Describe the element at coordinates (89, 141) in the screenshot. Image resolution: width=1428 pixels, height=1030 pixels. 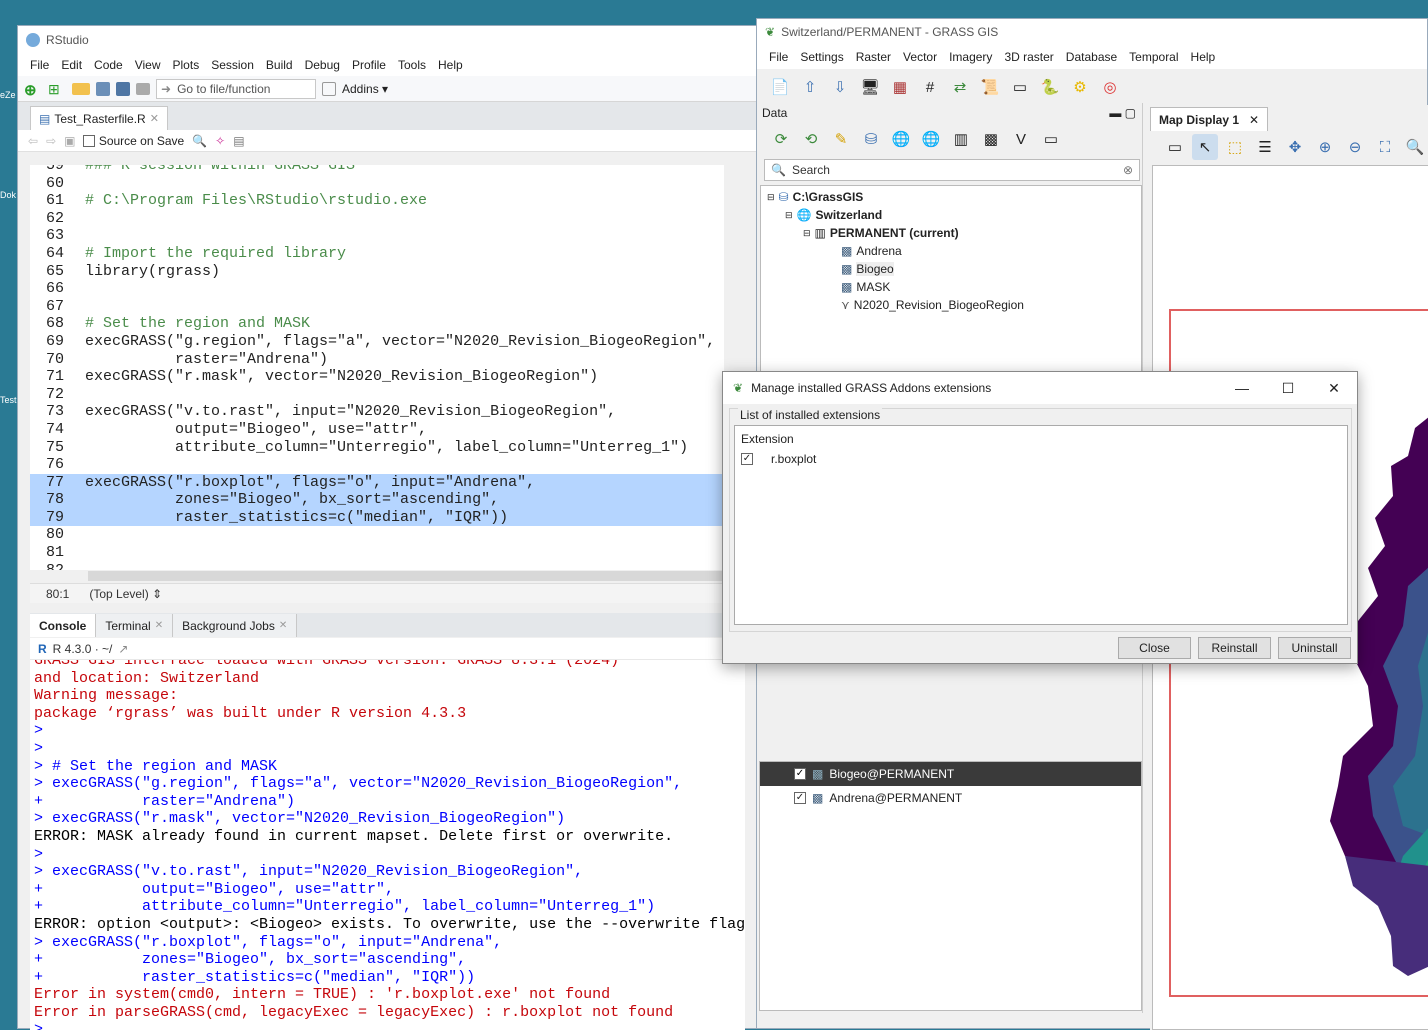
I see `checkbox-icon` at that location.